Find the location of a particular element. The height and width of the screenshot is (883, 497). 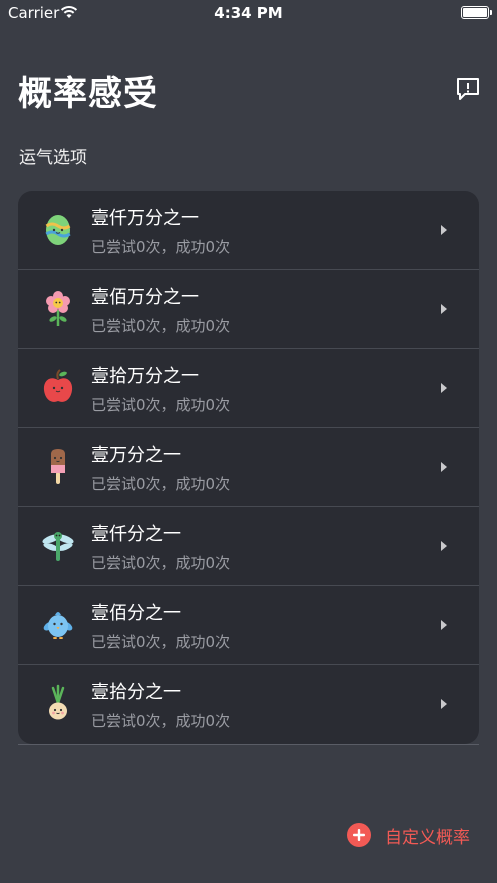

custom-probability-label: 自定义概率 is located at coordinates (427, 837).